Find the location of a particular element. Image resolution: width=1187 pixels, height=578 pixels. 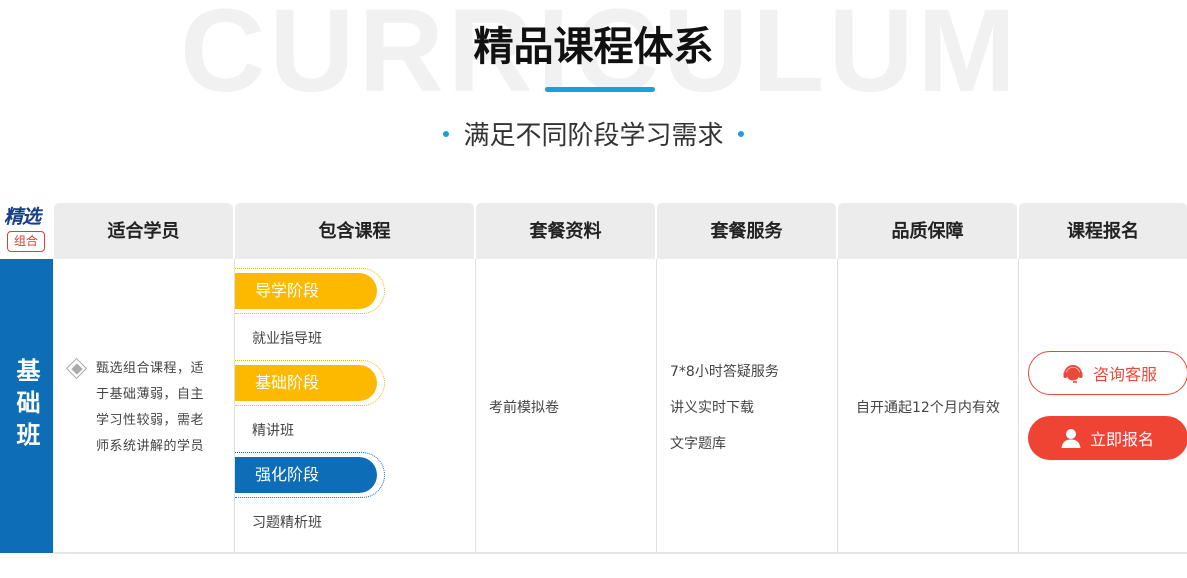

enroll-button-label: 立即报名 is located at coordinates (1122, 439).